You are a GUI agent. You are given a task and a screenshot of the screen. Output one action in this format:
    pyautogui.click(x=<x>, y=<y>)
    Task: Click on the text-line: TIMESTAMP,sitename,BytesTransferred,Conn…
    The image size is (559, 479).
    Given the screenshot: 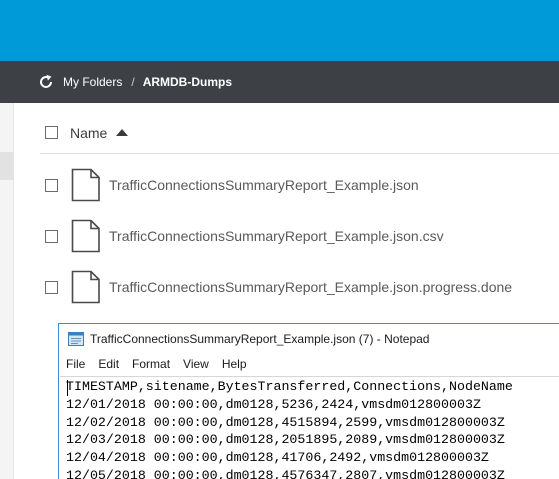 What is the action you would take?
    pyautogui.click(x=289, y=386)
    